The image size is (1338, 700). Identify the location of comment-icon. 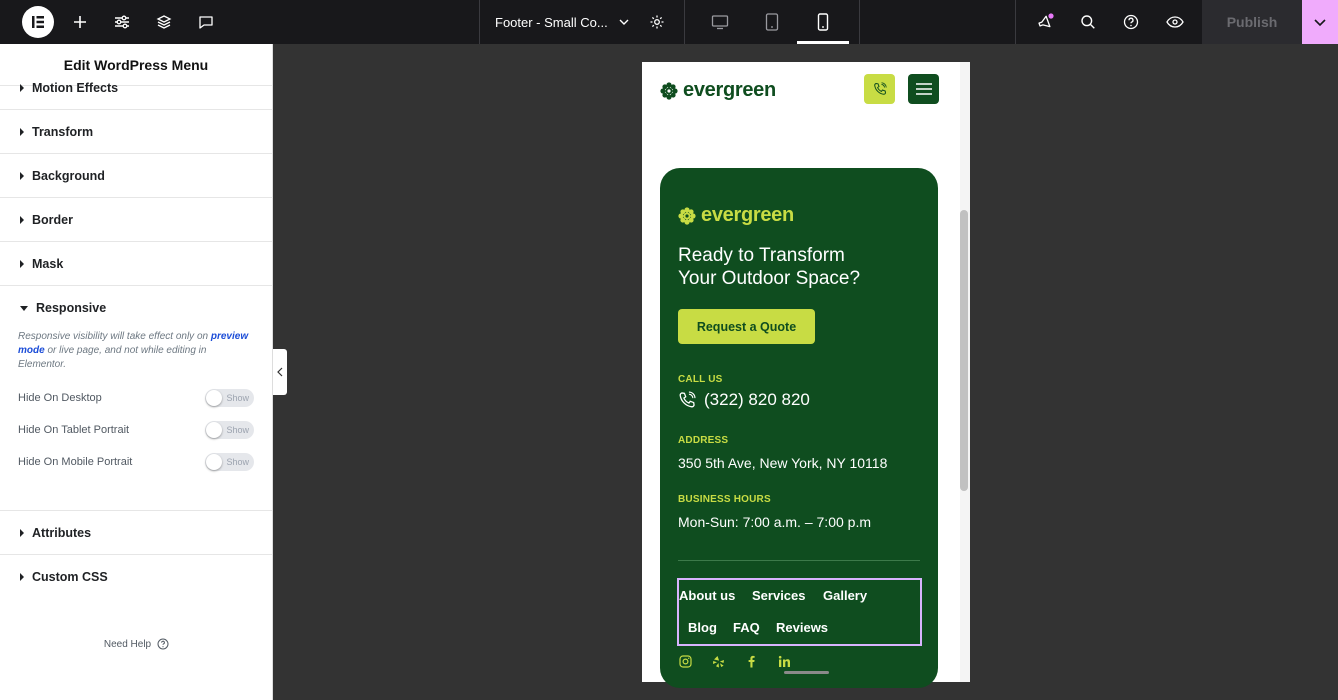
(206, 22).